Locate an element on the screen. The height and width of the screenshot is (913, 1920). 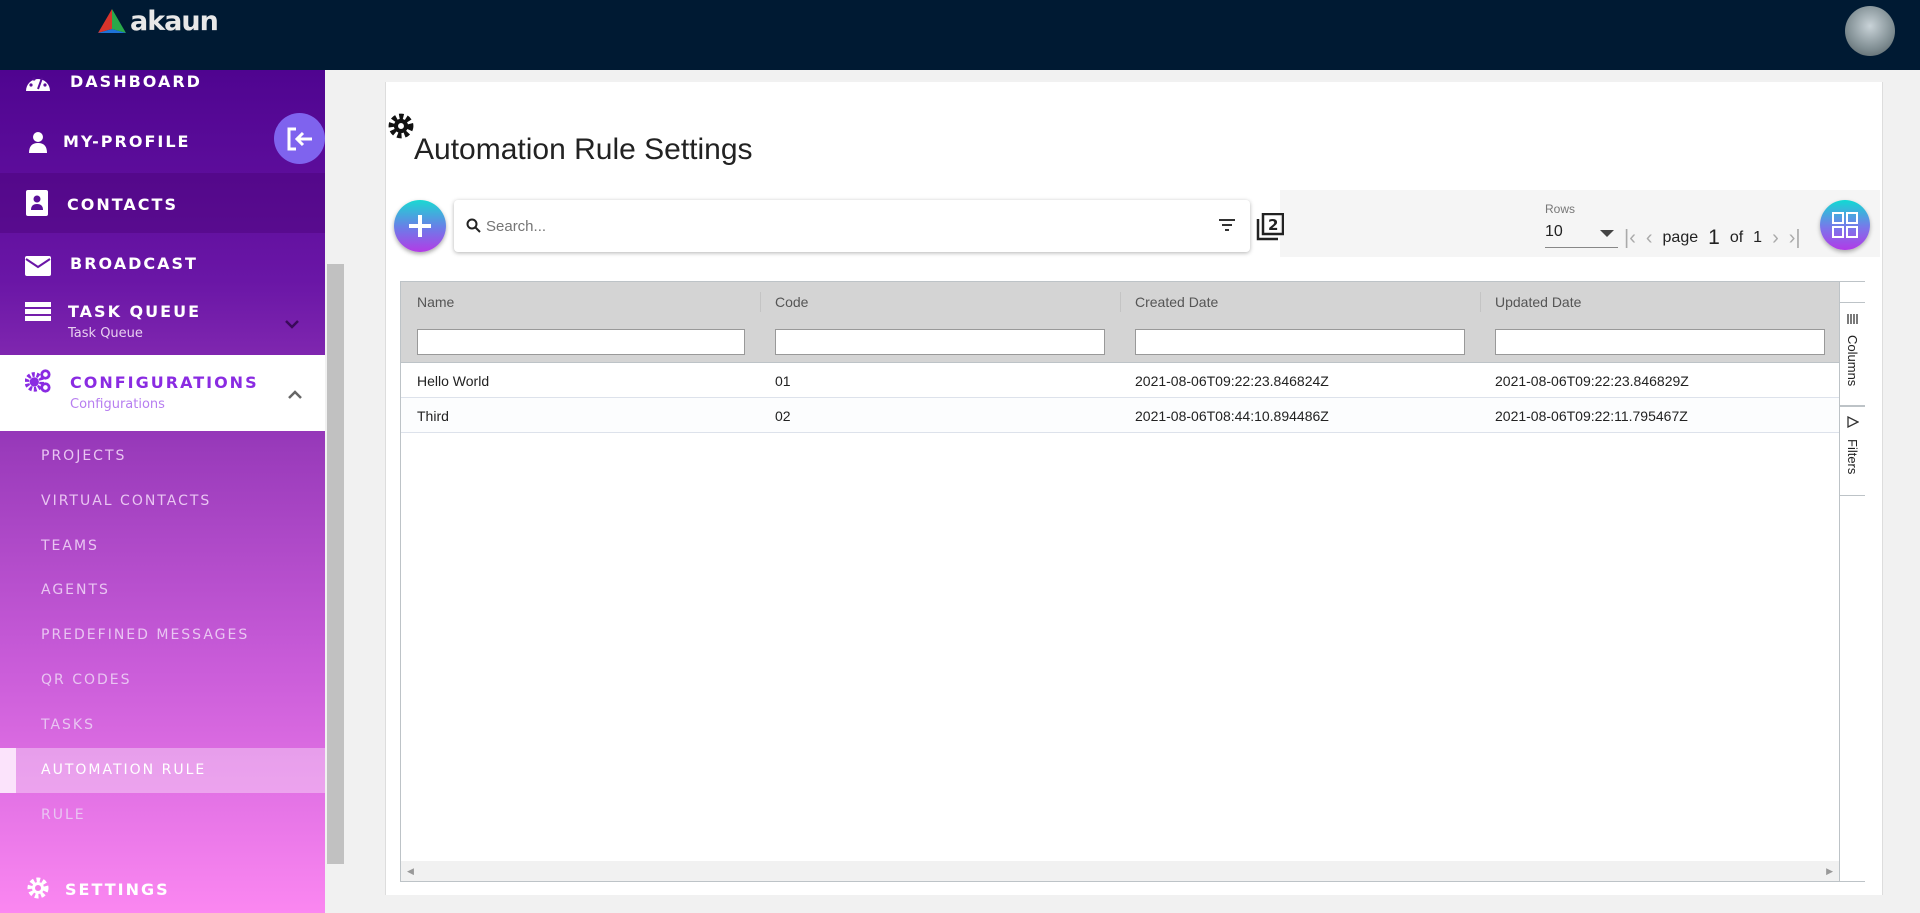
sidebar-item-caption: Task Queue is located at coordinates (105, 333).